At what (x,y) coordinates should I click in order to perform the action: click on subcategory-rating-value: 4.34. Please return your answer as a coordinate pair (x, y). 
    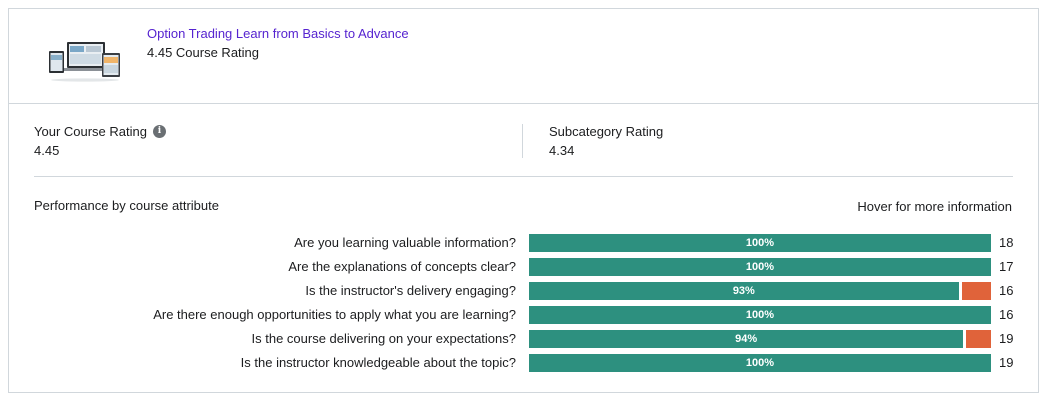
    Looking at the image, I should click on (562, 150).